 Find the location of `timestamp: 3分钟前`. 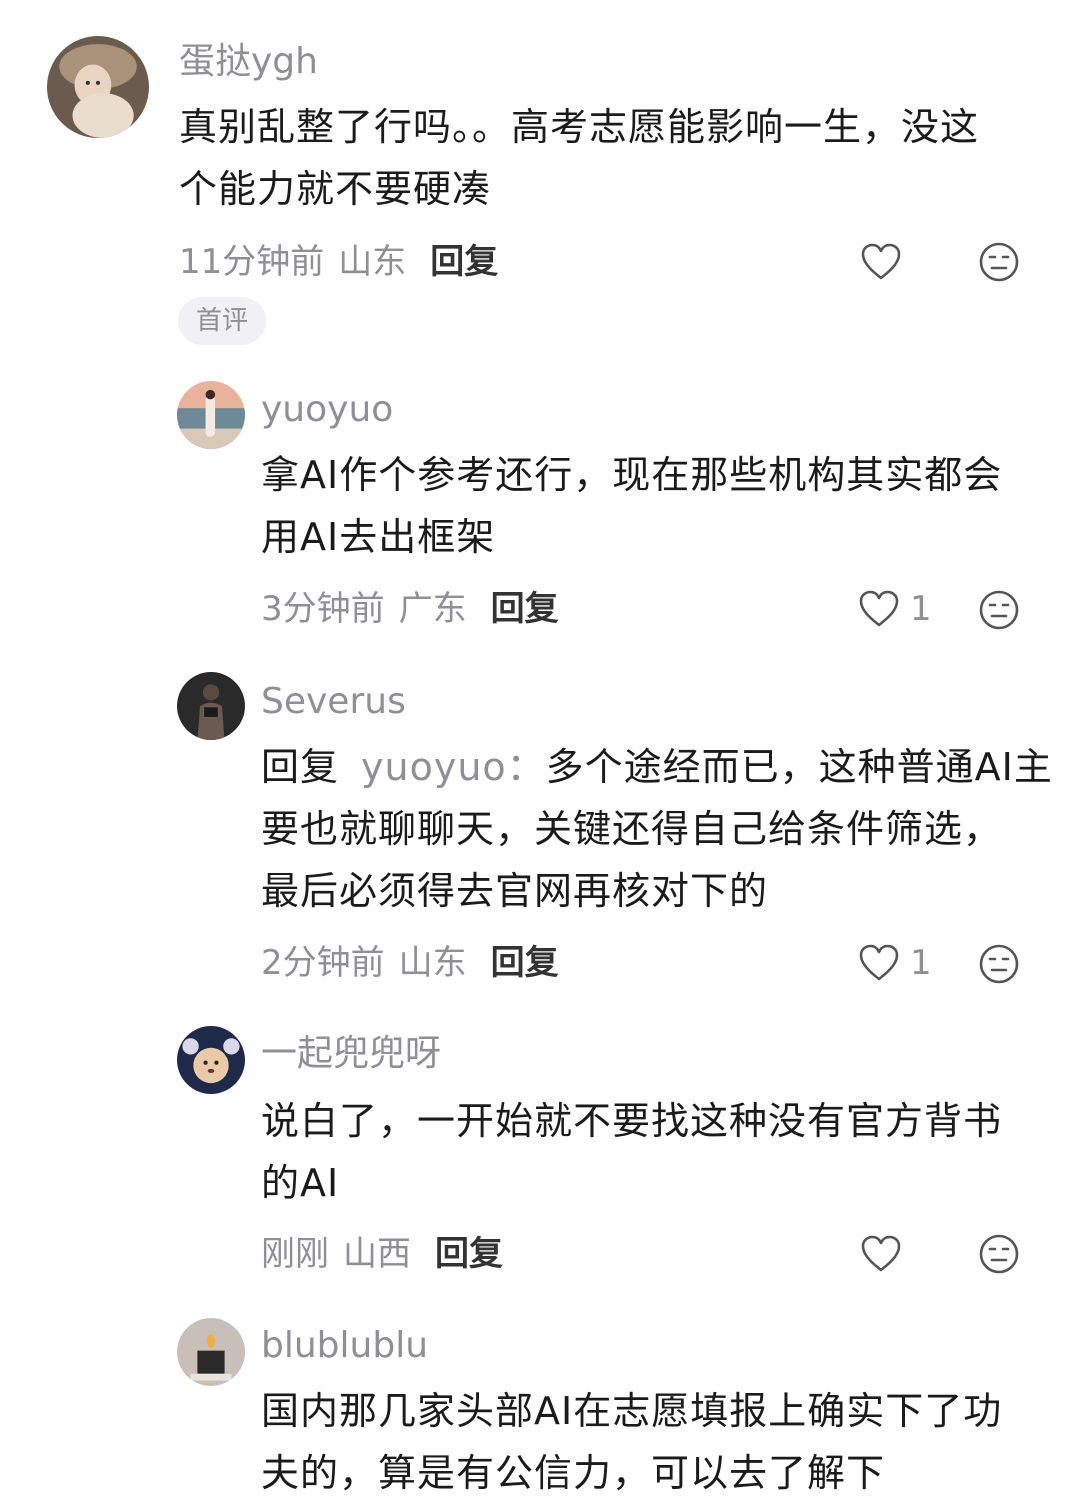

timestamp: 3分钟前 is located at coordinates (323, 609).